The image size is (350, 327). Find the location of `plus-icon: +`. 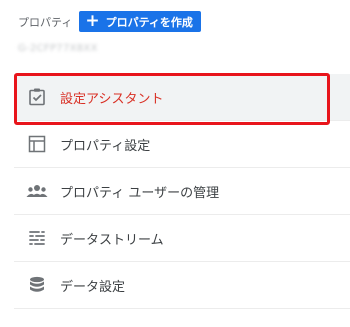

plus-icon: + is located at coordinates (92, 21).